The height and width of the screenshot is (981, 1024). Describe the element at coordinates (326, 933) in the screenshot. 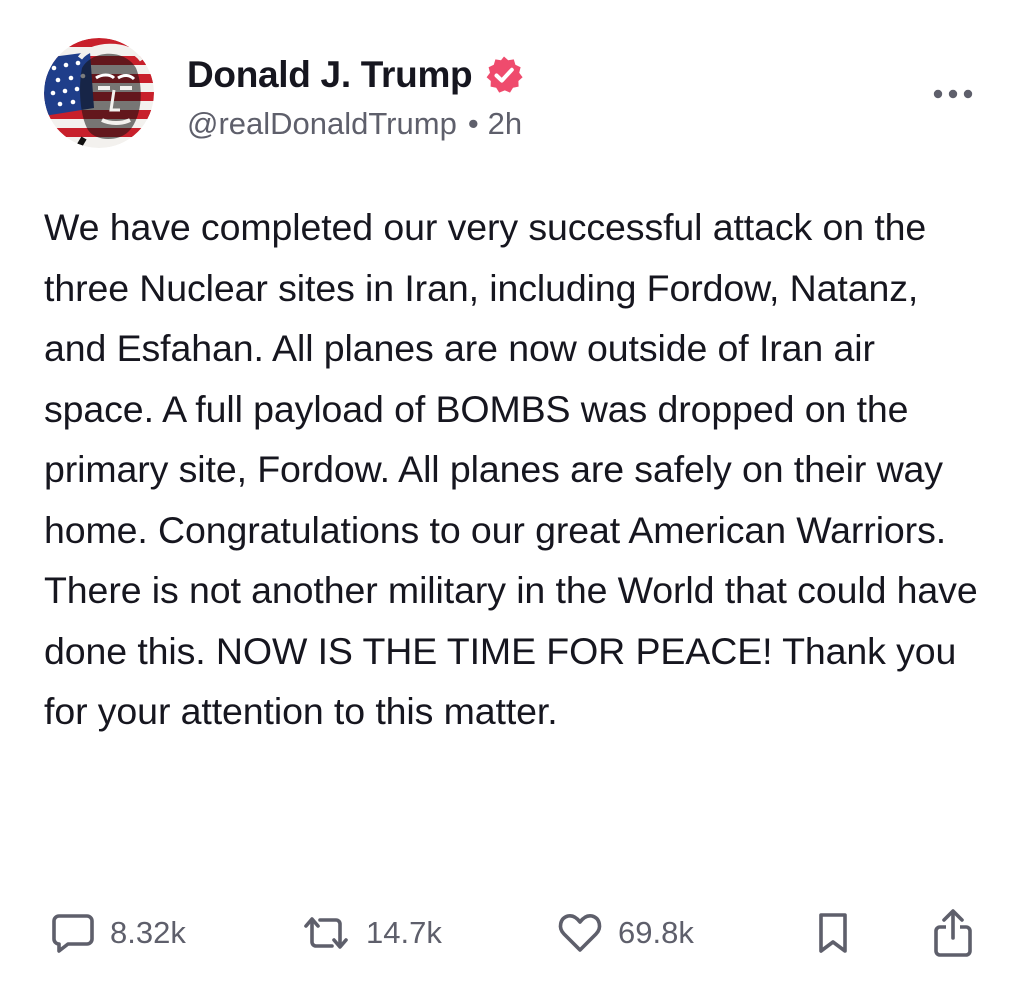

I see `repost-icon` at that location.